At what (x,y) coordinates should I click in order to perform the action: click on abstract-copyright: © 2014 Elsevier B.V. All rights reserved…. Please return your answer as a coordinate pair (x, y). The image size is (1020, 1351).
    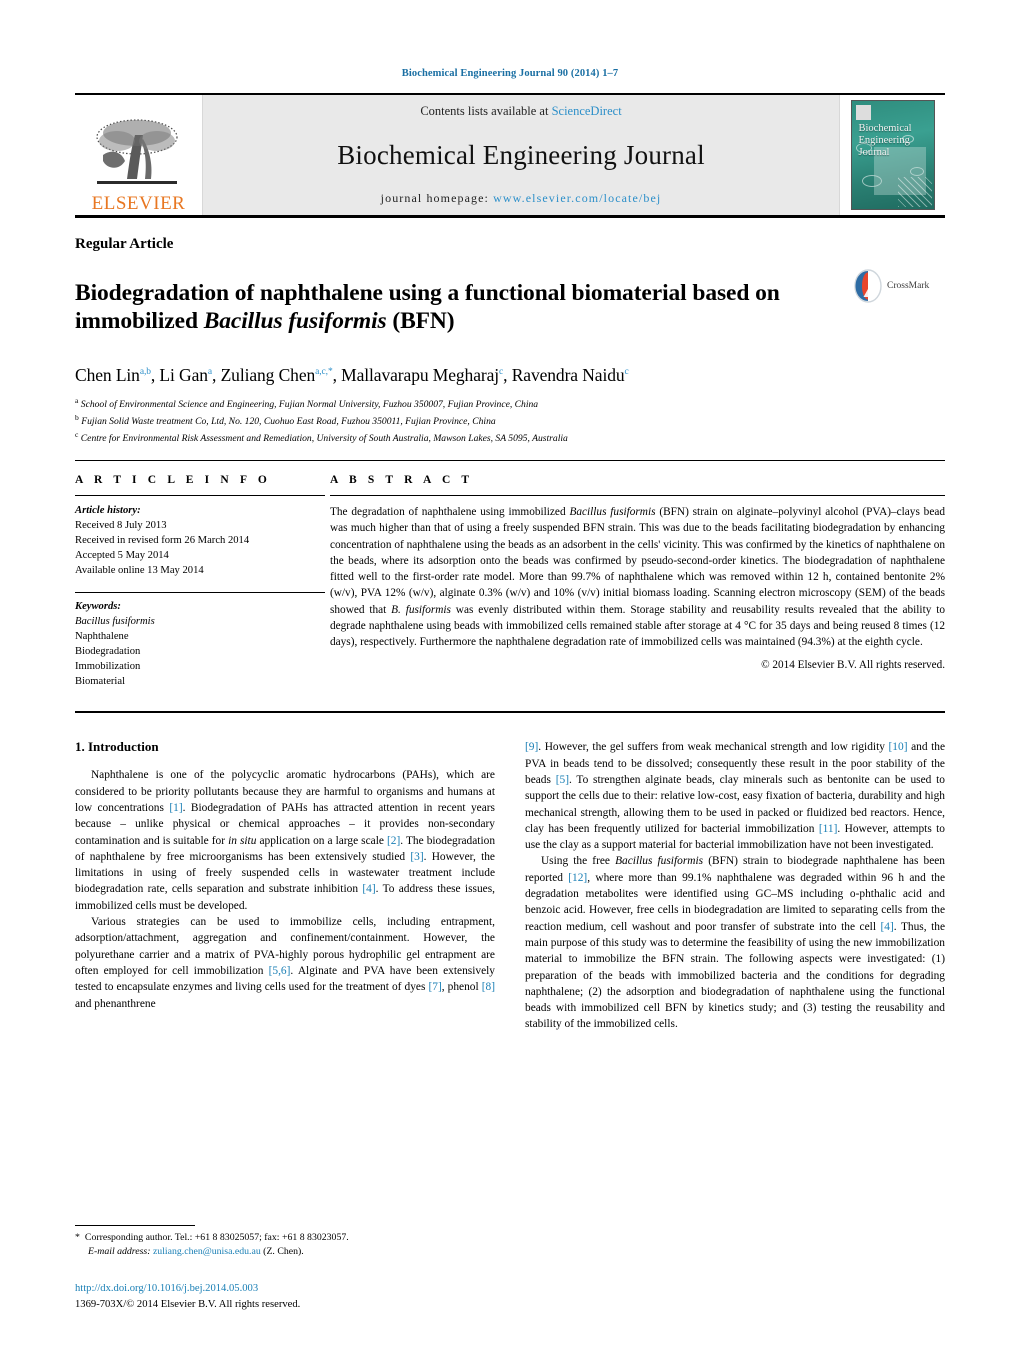
    Looking at the image, I should click on (853, 665).